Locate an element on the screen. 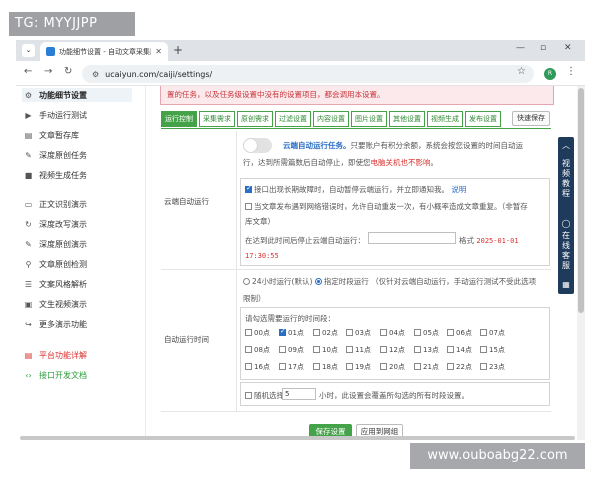 The width and height of the screenshot is (600, 480). tab-close-icon: ✕ is located at coordinates (158, 51).